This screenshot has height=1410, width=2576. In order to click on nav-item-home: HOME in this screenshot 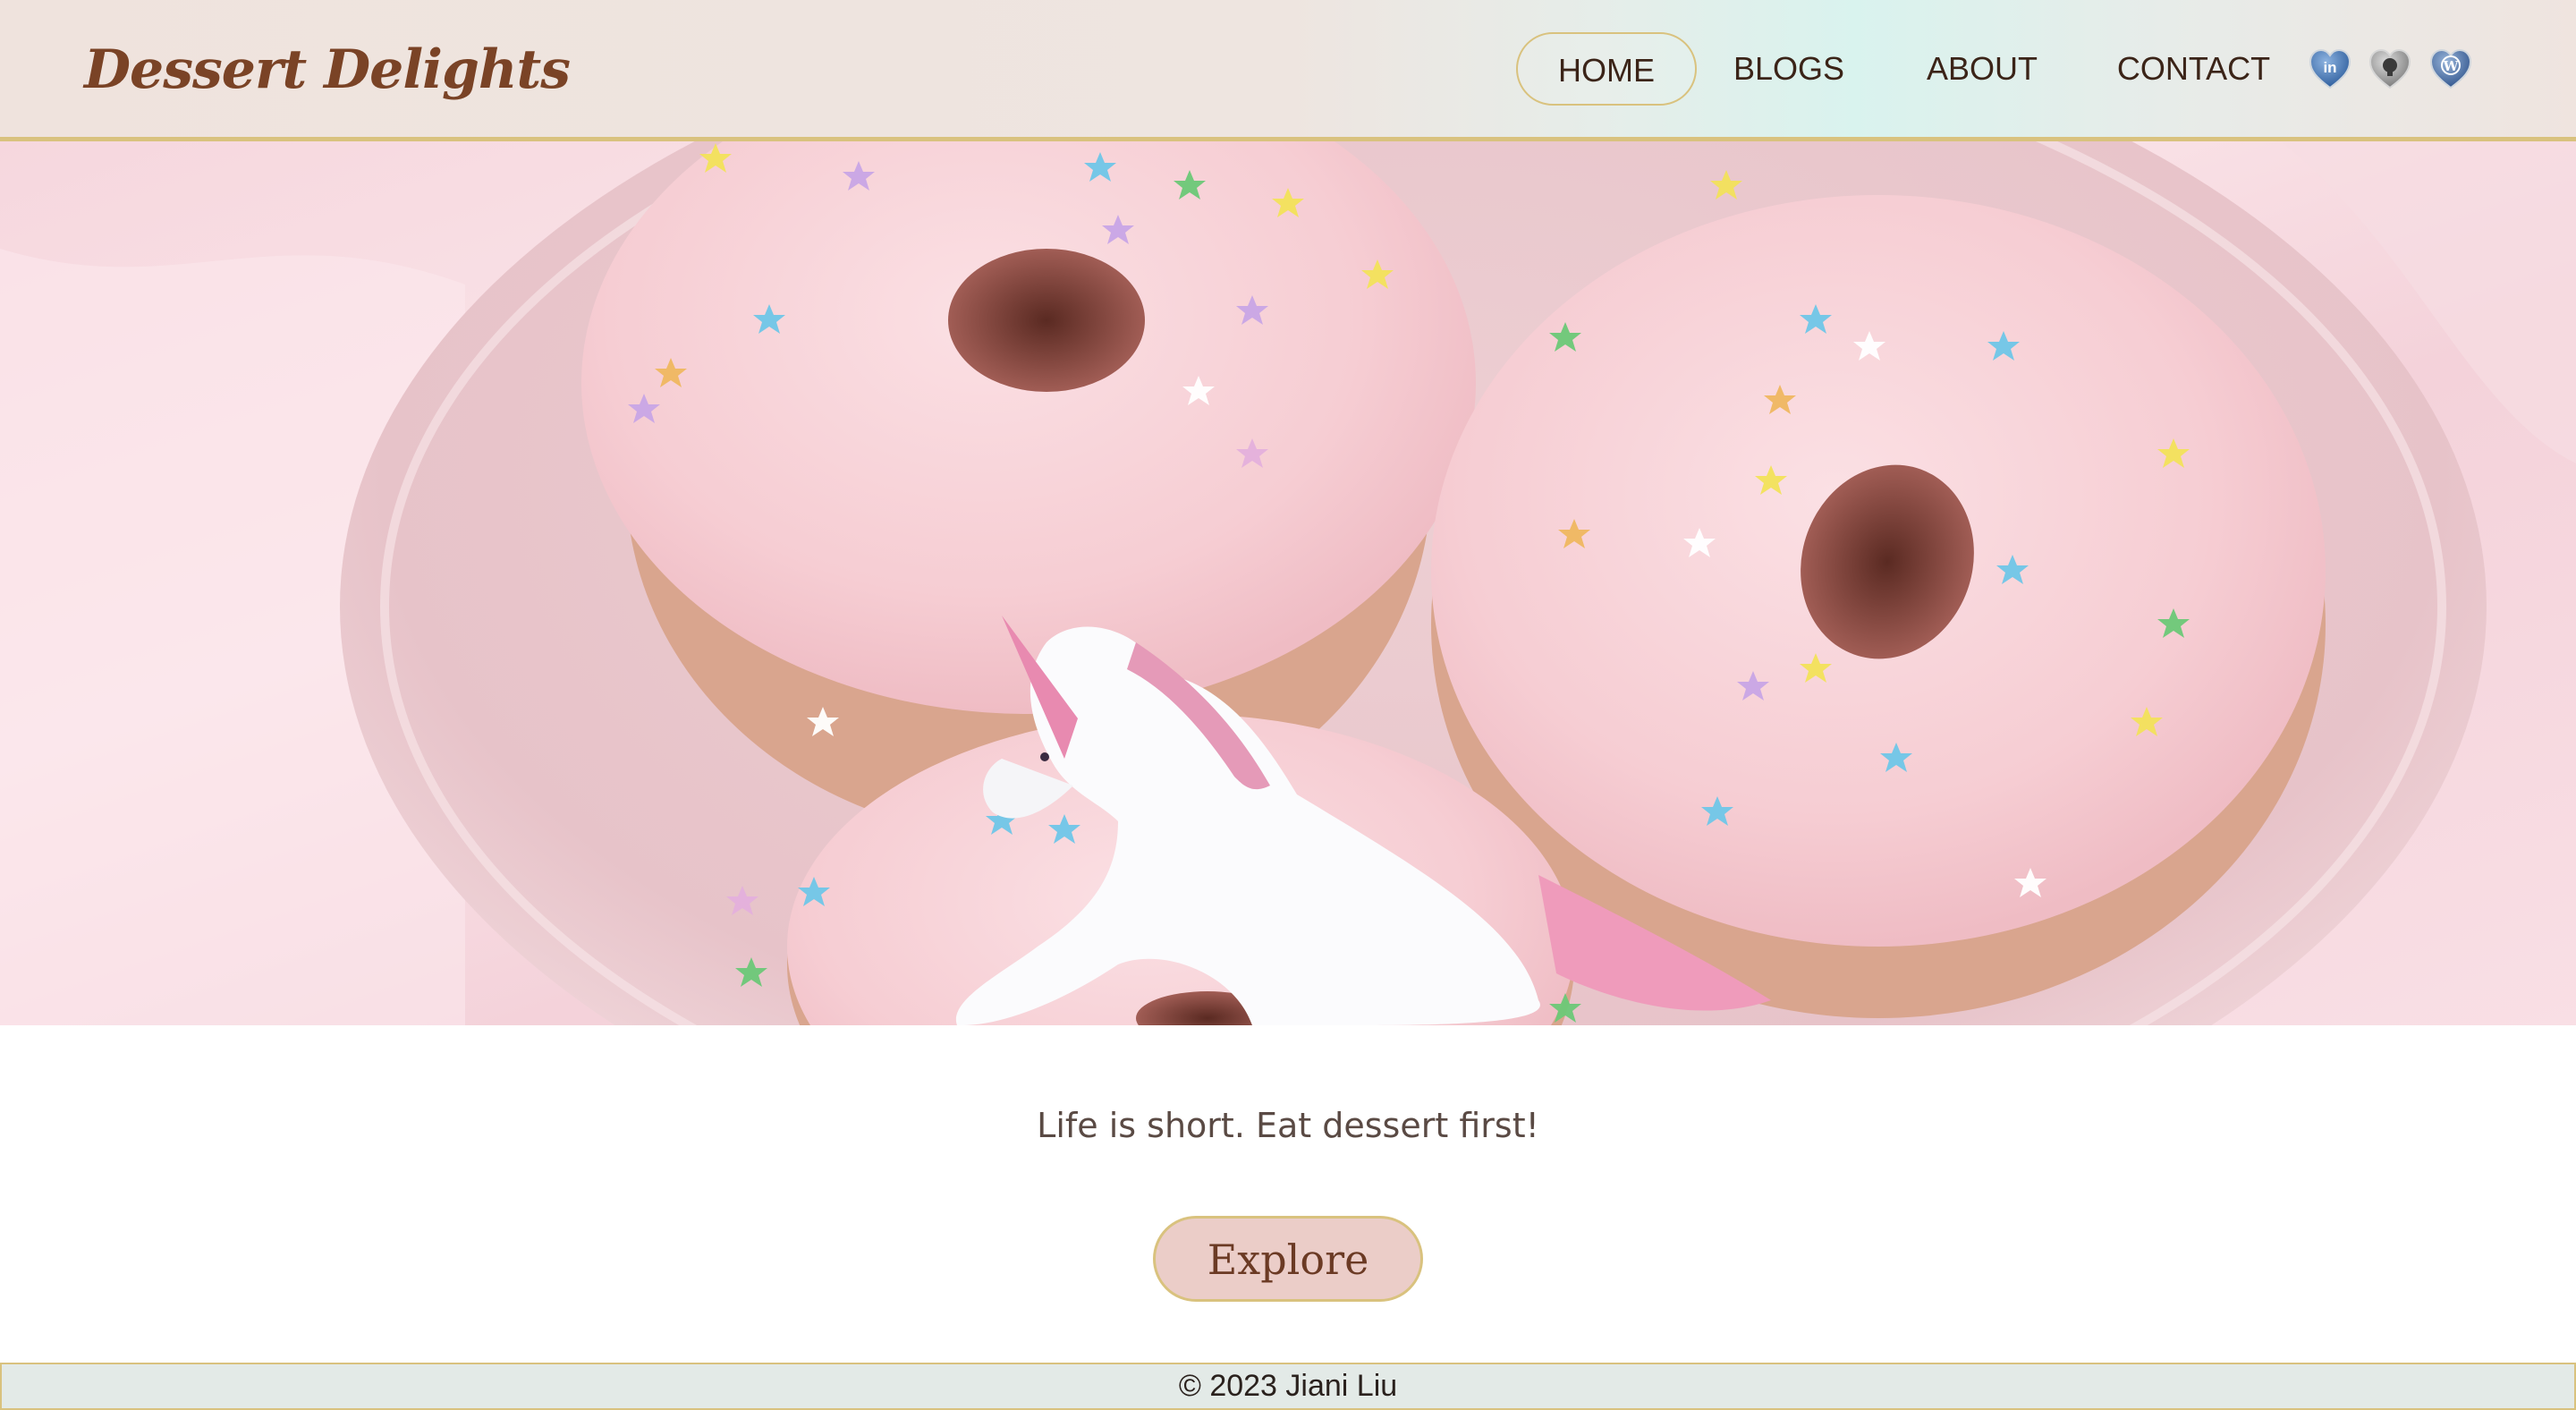, I will do `click(1606, 69)`.